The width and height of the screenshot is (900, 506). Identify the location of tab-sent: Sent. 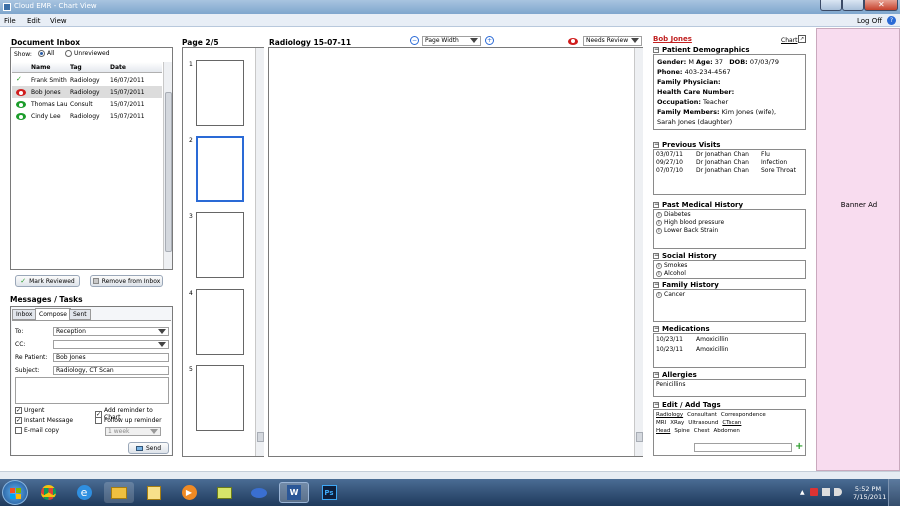
(80, 314).